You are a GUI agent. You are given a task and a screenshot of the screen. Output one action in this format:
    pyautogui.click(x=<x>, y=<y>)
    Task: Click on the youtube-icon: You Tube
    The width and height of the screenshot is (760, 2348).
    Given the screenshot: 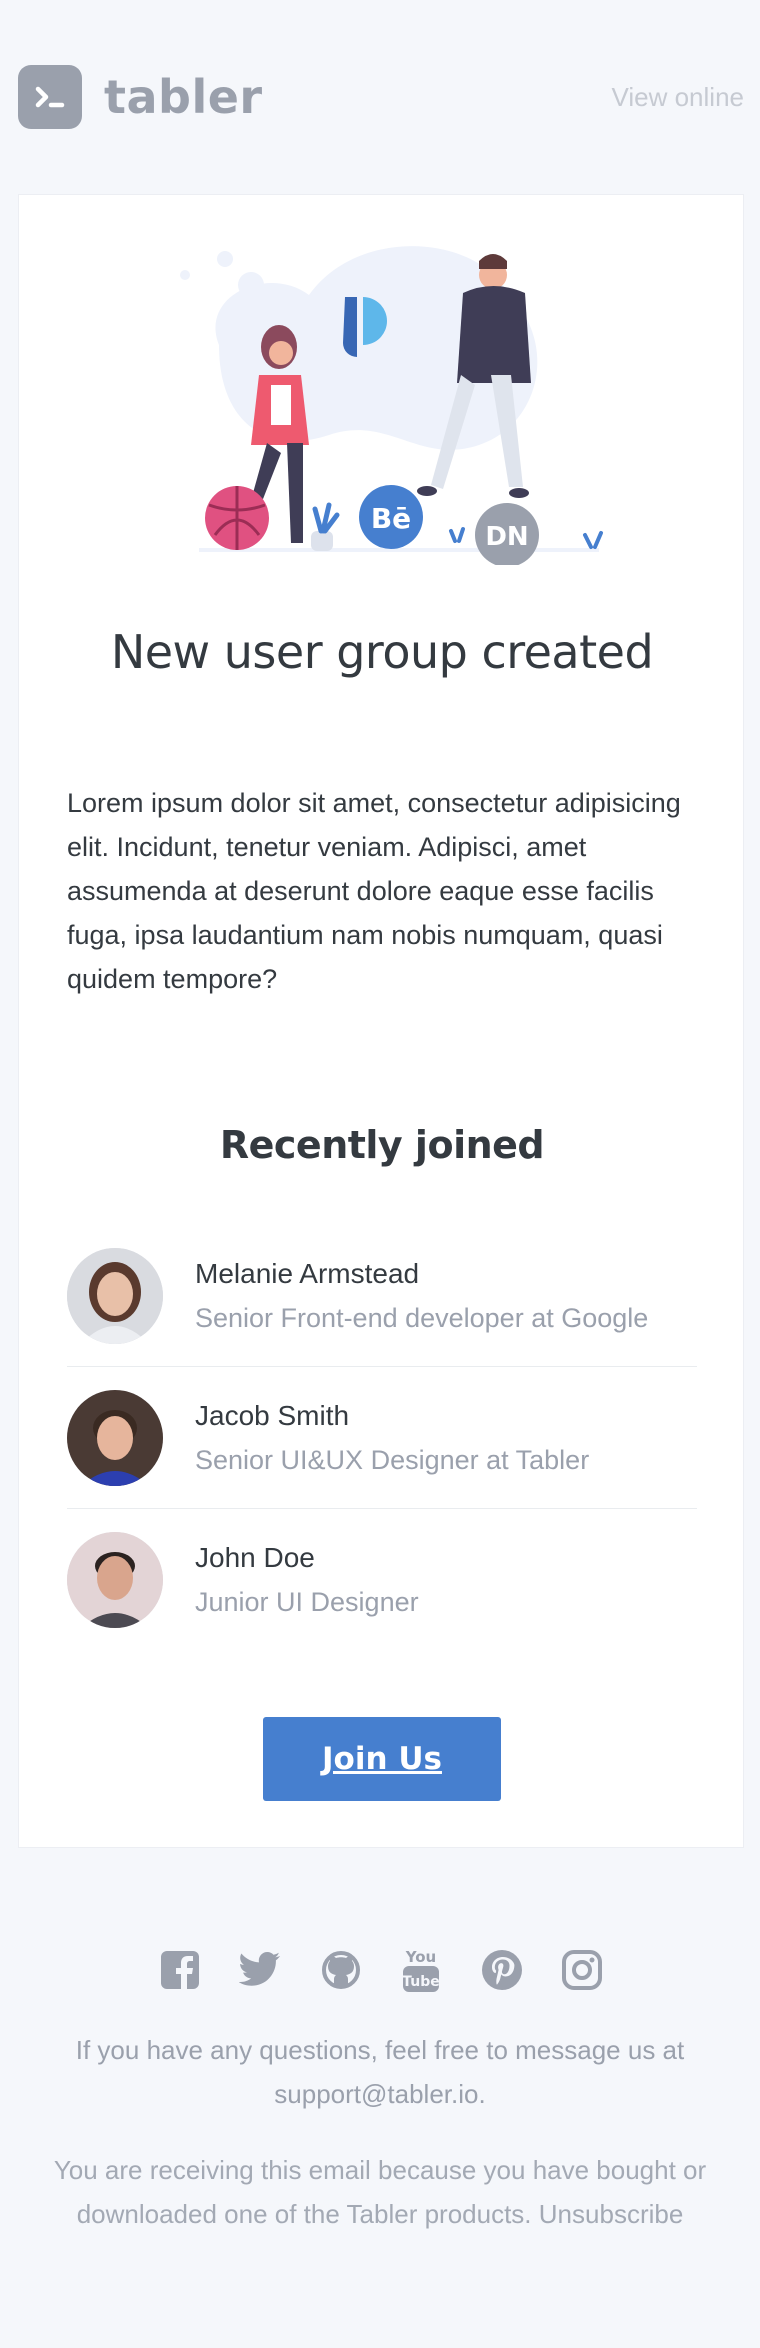 What is the action you would take?
    pyautogui.click(x=421, y=1970)
    